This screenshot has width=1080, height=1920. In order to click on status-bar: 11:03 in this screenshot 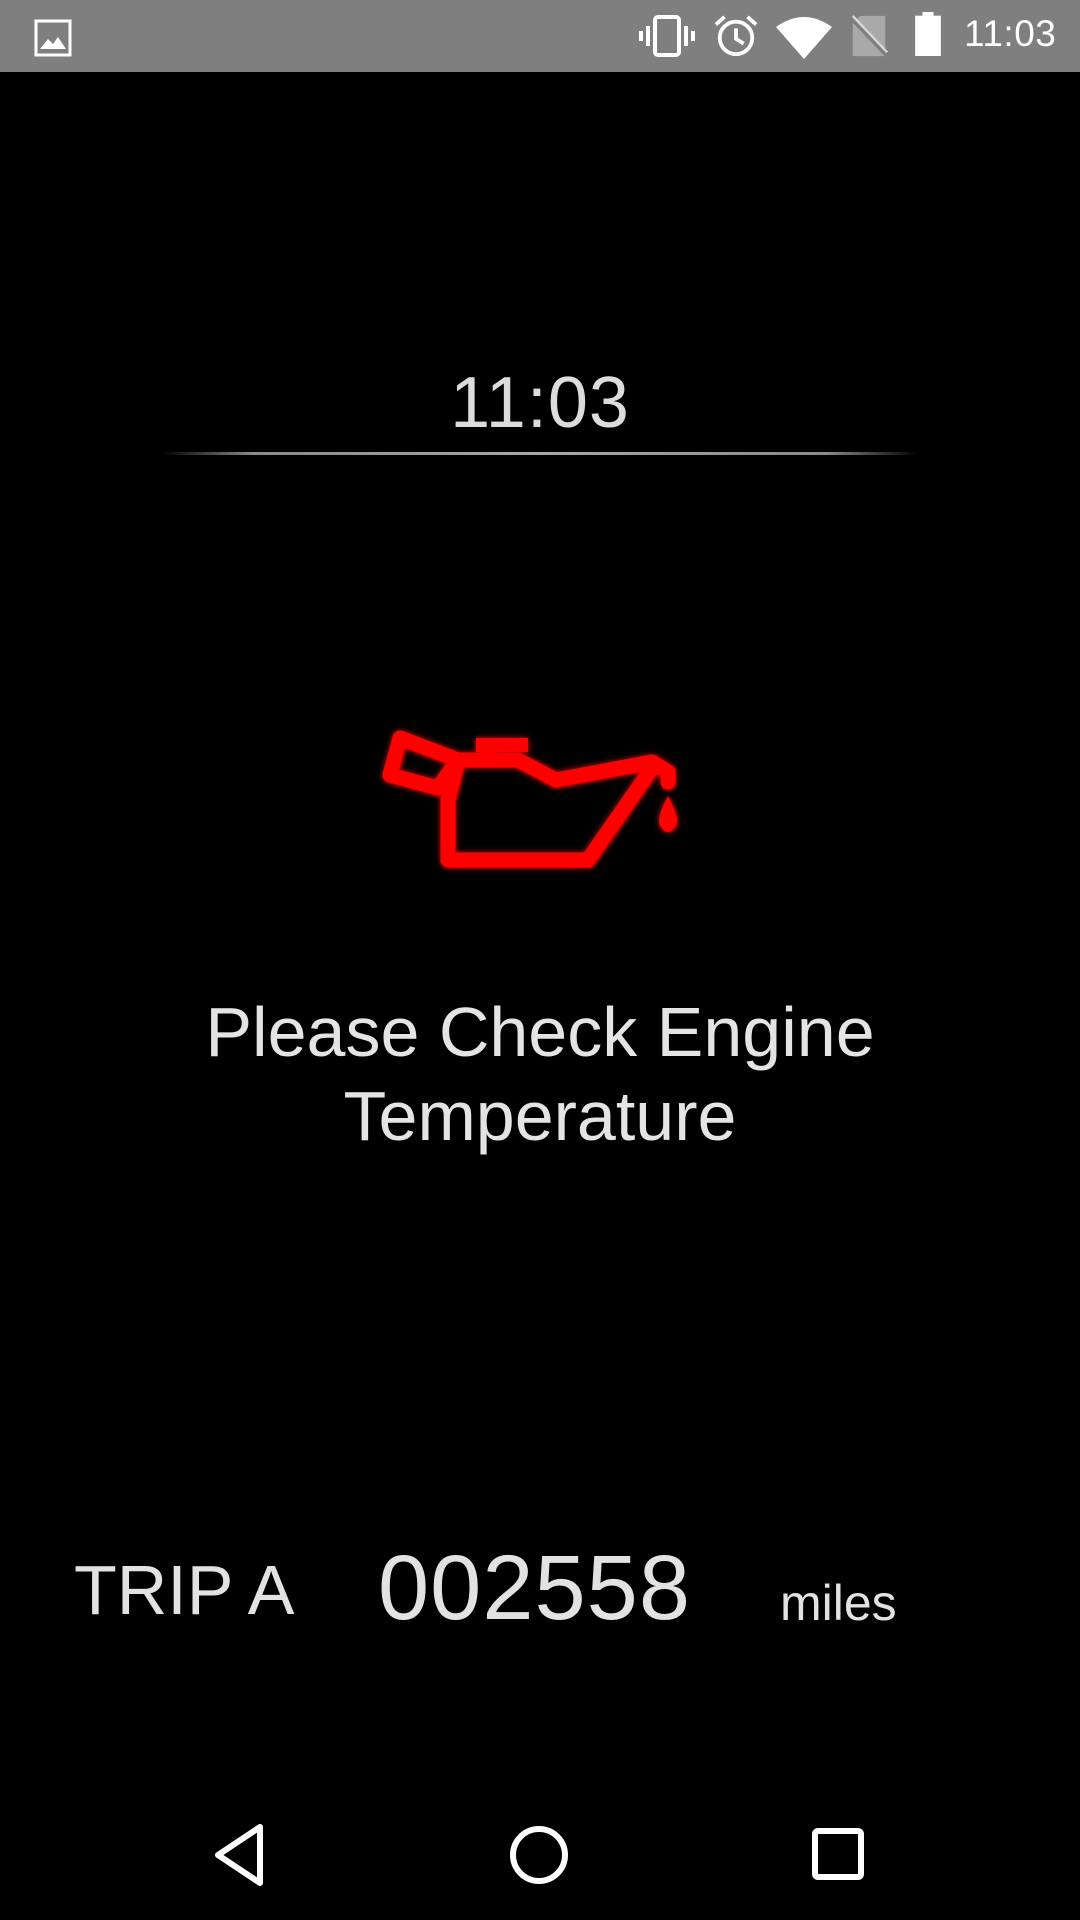, I will do `click(540, 36)`.